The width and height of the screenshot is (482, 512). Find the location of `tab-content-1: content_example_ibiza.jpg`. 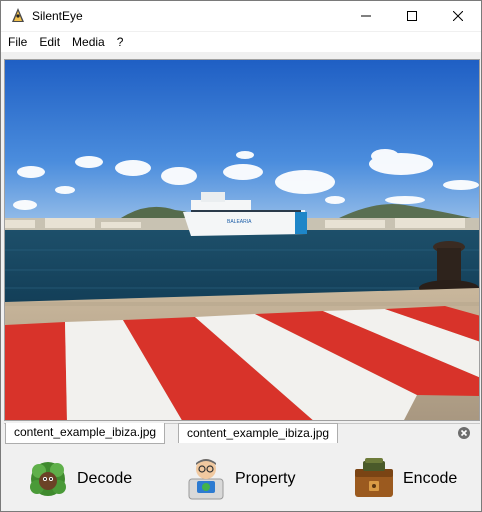

tab-content-1: content_example_ibiza.jpg is located at coordinates (85, 433).